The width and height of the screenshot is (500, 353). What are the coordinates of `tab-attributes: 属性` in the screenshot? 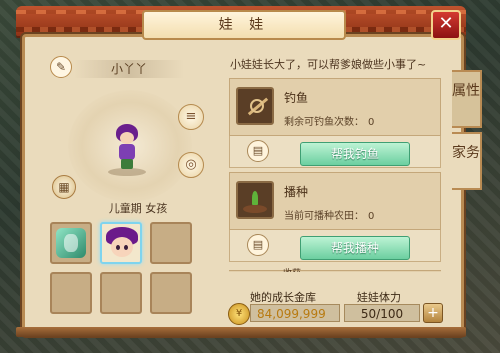 It's located at (467, 99).